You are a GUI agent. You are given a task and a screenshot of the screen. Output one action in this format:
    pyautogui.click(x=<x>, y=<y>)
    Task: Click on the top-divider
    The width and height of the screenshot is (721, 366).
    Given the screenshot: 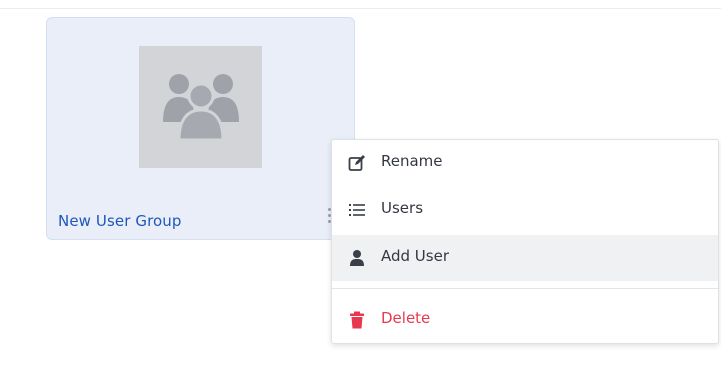 What is the action you would take?
    pyautogui.click(x=360, y=8)
    